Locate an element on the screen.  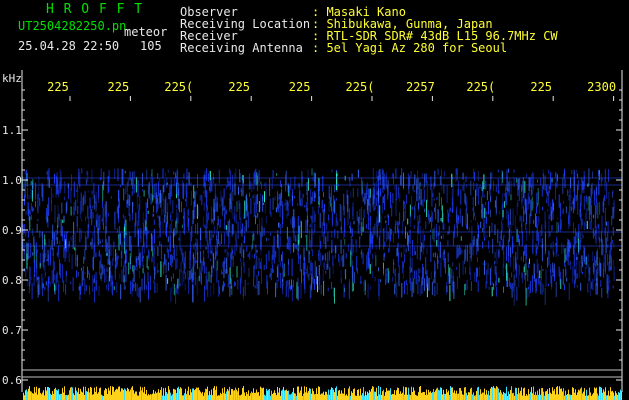
y-tick-label: 1.0 is located at coordinates (12, 180).